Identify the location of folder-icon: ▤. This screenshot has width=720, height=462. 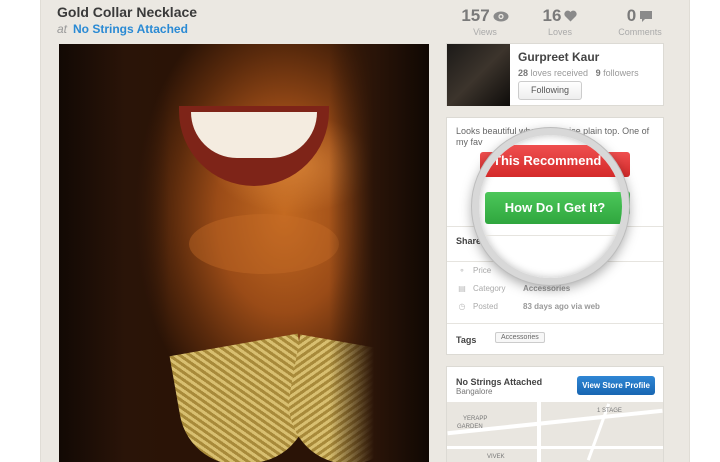
(462, 288).